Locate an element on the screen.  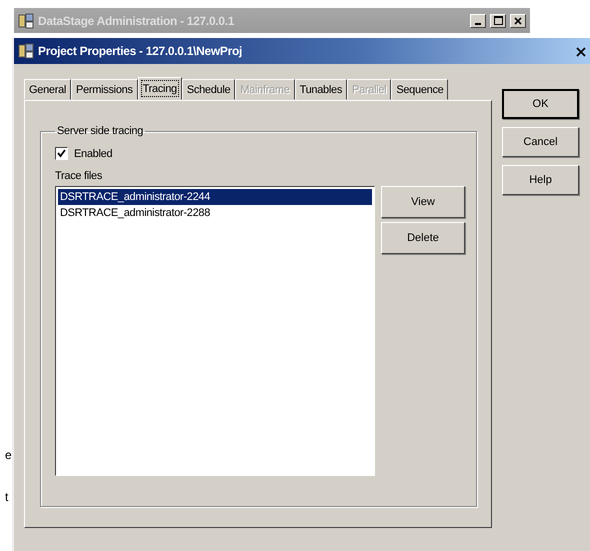
tab: Sequence is located at coordinates (419, 89).